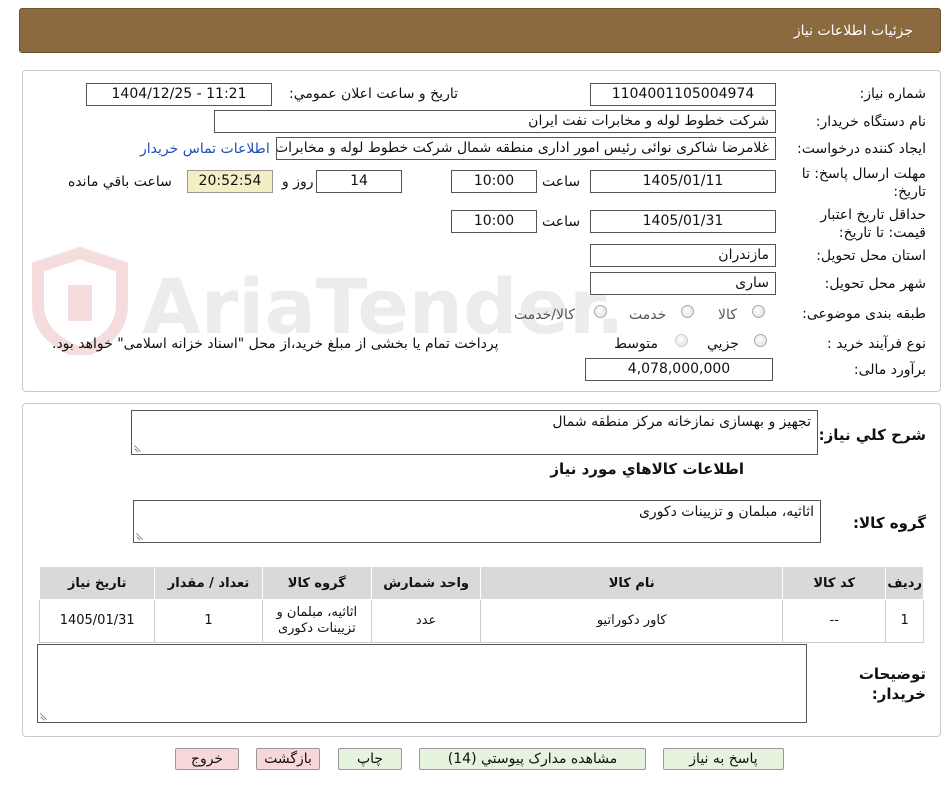 The image size is (944, 791). Describe the element at coordinates (647, 469) in the screenshot. I see `goods-info-heading: اطلاعات کالاهاي مورد نیاز` at that location.